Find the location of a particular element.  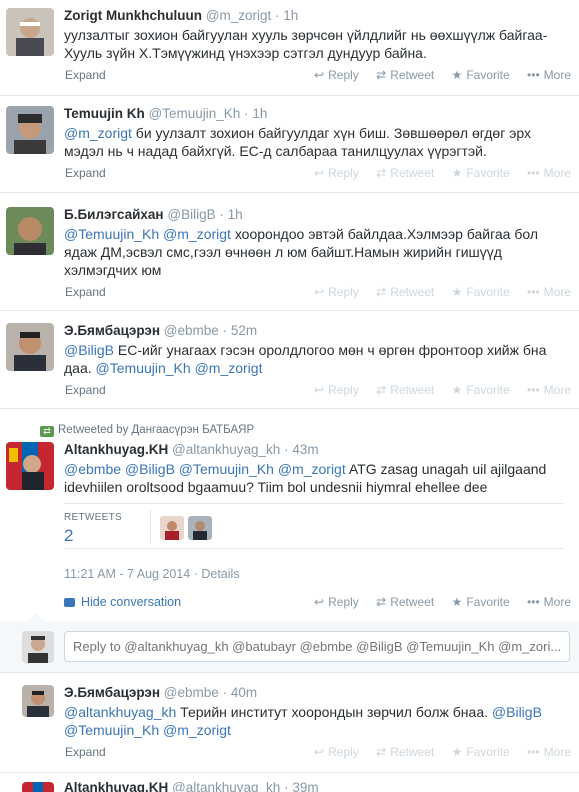

username: @BiligB is located at coordinates (191, 214).